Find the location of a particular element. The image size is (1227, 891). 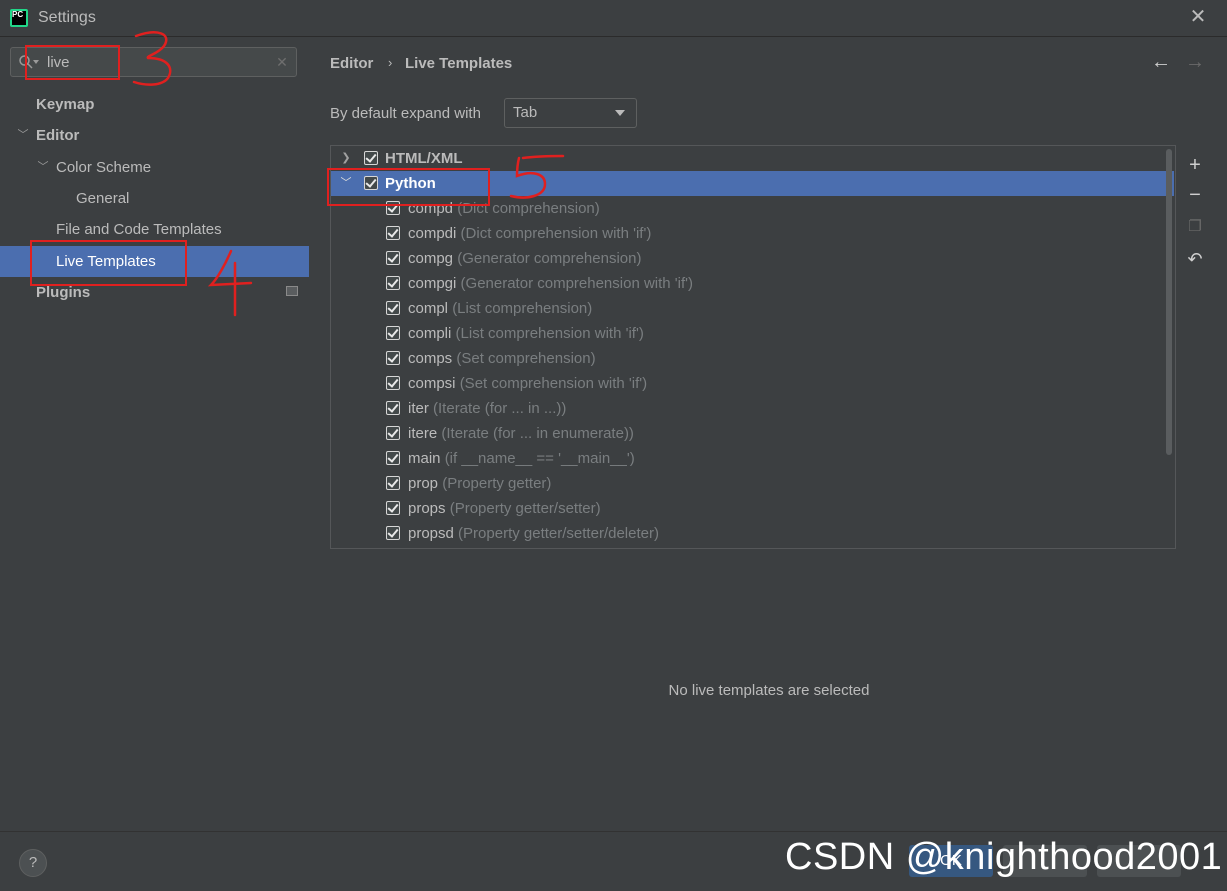

template-row: main (if __name__ == '__main__') is located at coordinates (752, 458).